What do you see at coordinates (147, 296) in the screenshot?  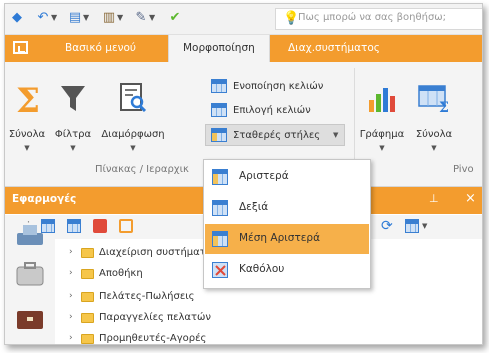 I see `tree-item-label: Πελάτες-Πωλήσεις` at bounding box center [147, 296].